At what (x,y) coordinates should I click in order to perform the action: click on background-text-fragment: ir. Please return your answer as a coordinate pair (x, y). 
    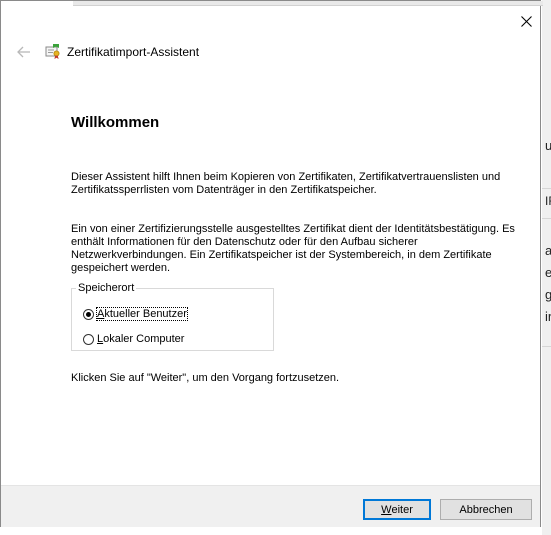
    Looking at the image, I should click on (548, 316).